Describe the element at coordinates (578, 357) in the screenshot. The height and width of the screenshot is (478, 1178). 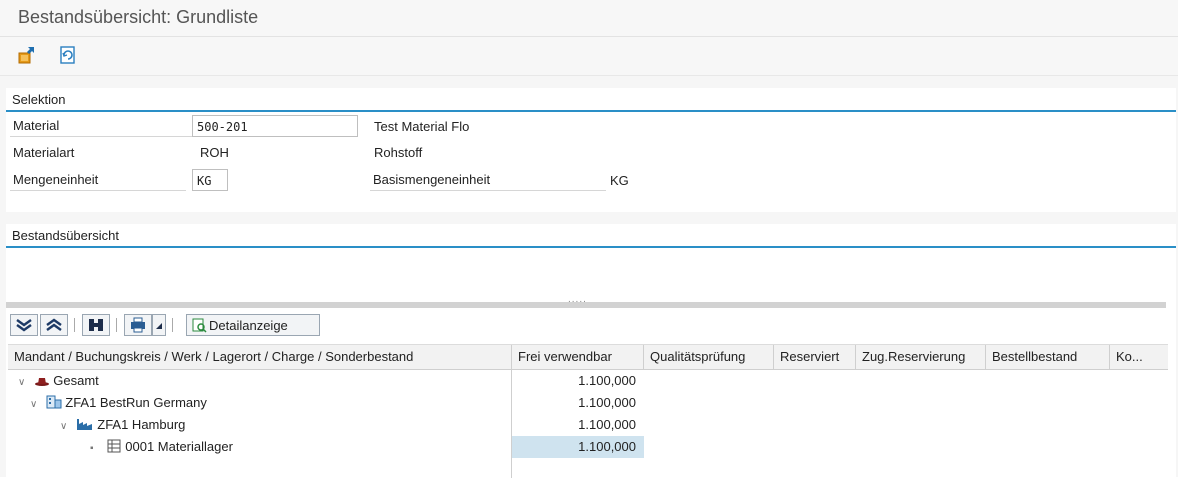
I see `column-header-frei-verwendbar: Frei verwendbar` at that location.